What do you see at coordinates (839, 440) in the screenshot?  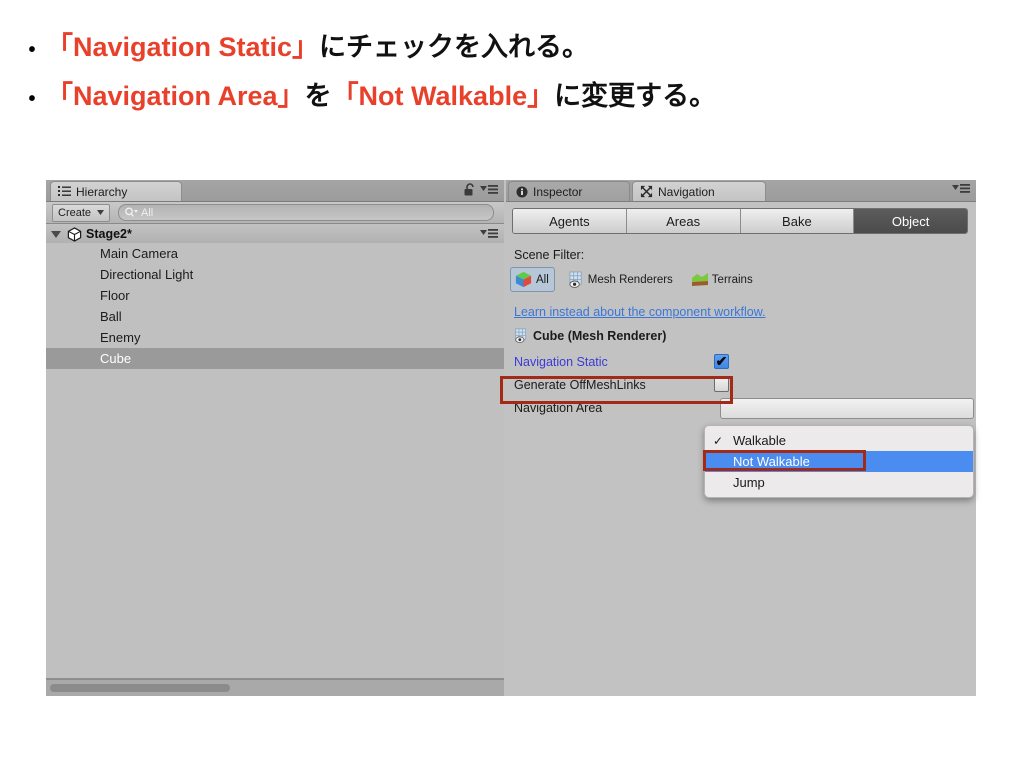 I see `menu-item-walkable: ✓ Walkable` at bounding box center [839, 440].